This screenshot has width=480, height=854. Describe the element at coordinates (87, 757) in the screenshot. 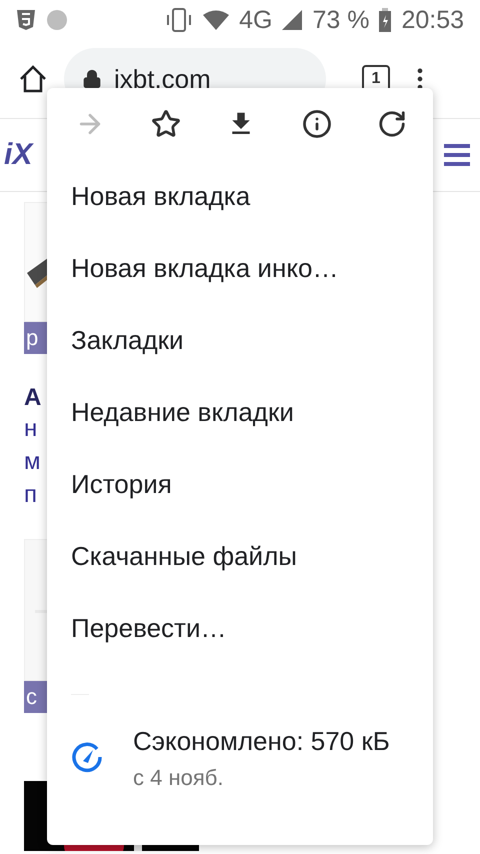

I see `gauge-icon` at that location.